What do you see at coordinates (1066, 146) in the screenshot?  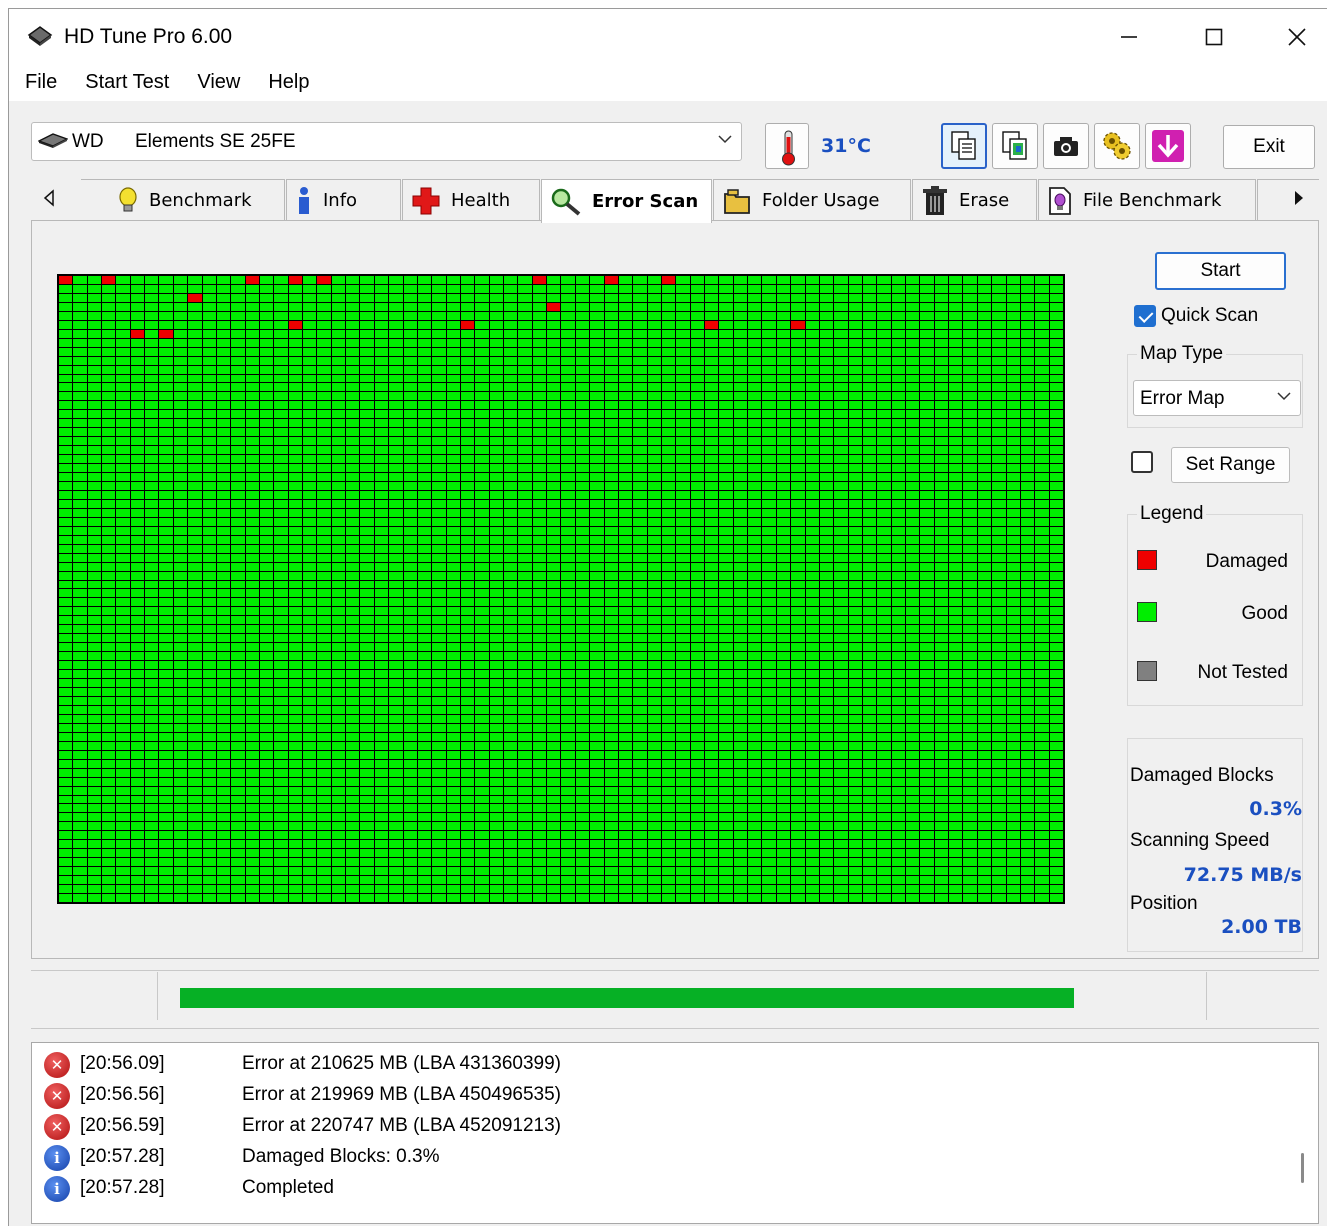 I see `screenshot-button` at bounding box center [1066, 146].